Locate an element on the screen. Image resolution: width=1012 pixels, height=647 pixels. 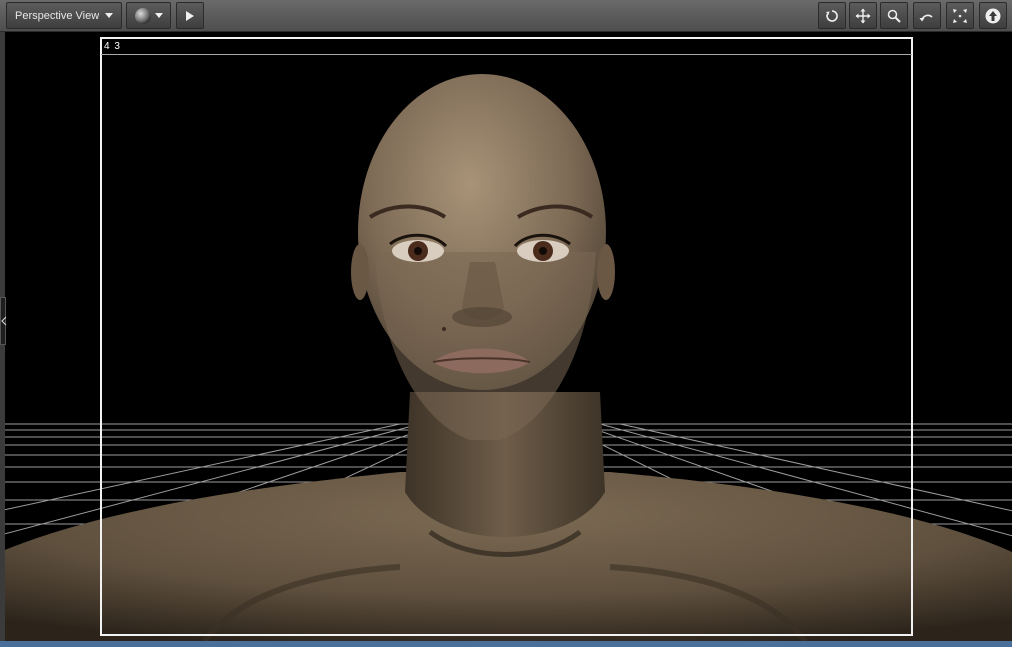
viewport-toolbar: Perspective View is located at coordinates (506, 16).